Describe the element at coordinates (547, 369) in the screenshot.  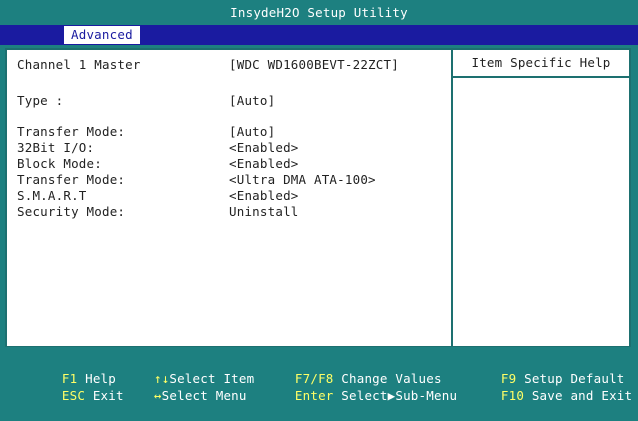
I see `footer-setup-default: F9 Setup Default` at that location.